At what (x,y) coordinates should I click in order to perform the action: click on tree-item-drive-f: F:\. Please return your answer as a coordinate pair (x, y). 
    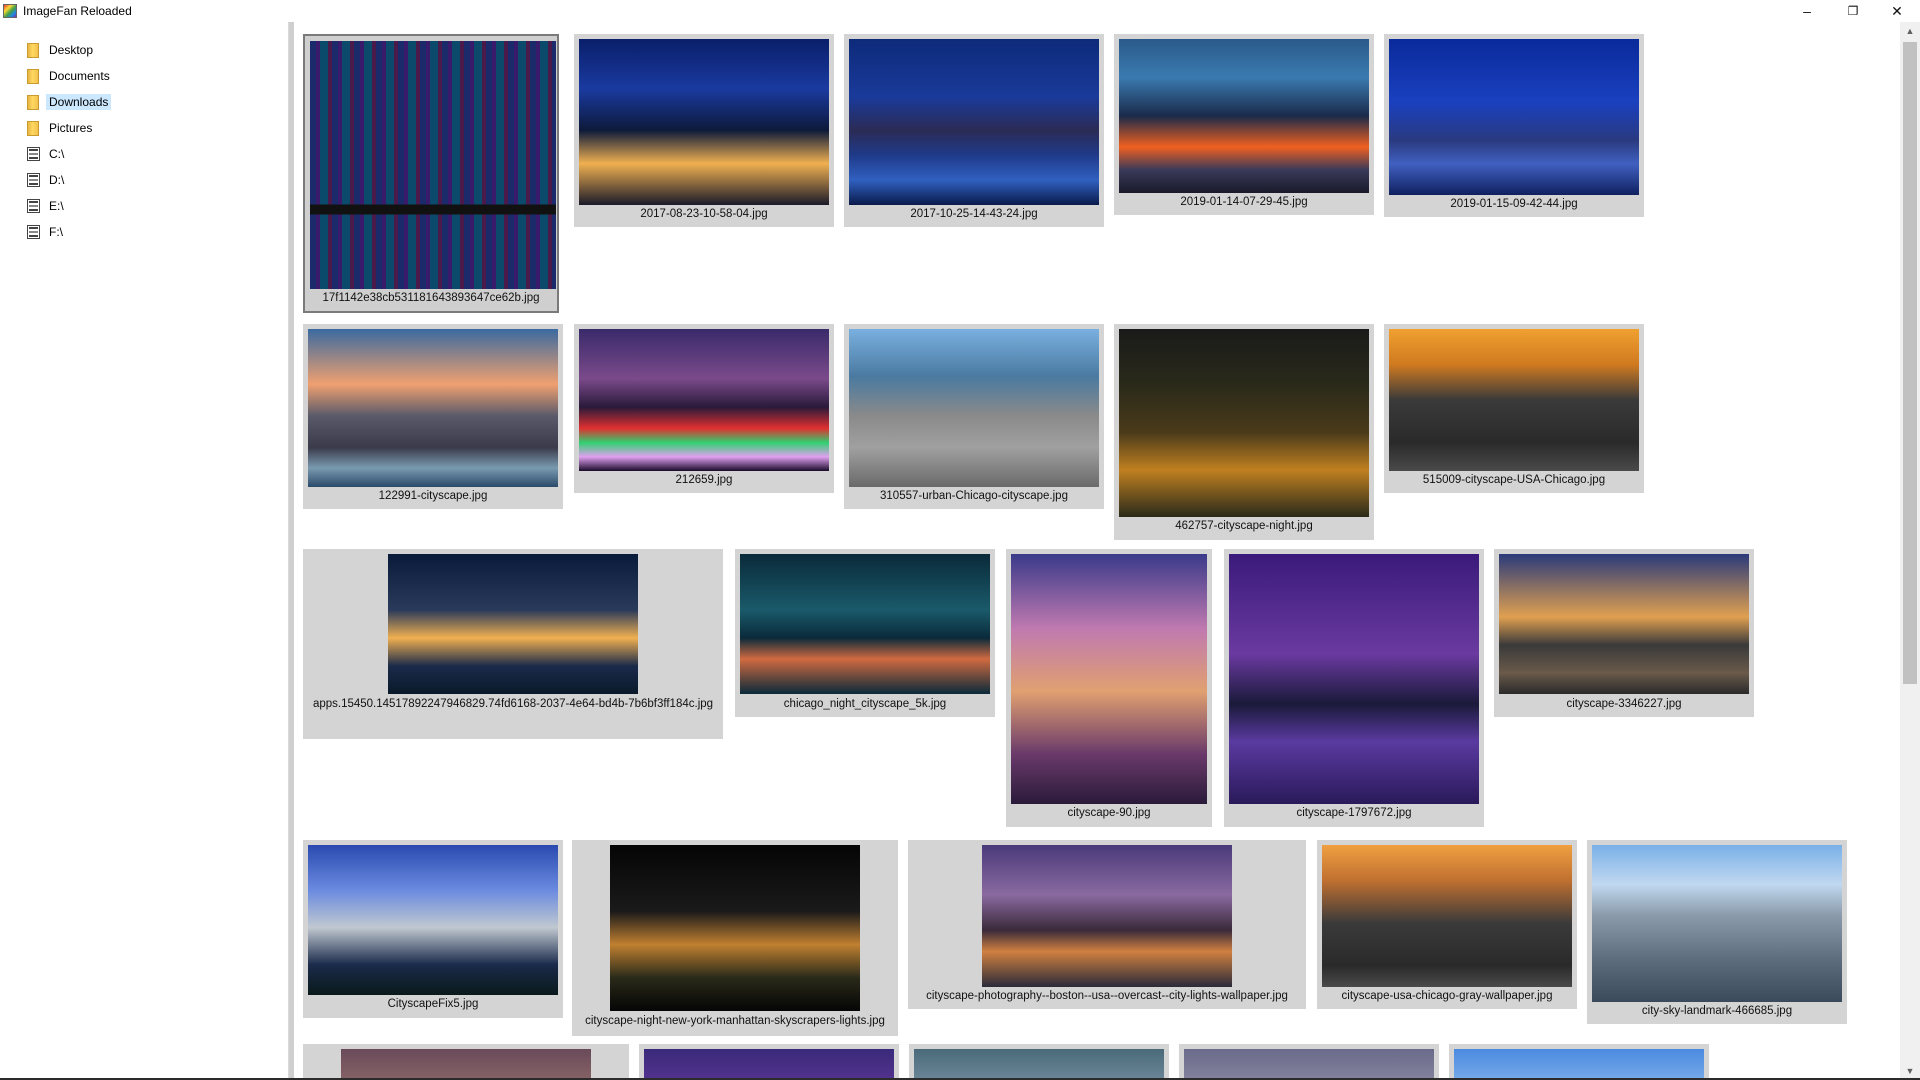
    Looking at the image, I should click on (46, 232).